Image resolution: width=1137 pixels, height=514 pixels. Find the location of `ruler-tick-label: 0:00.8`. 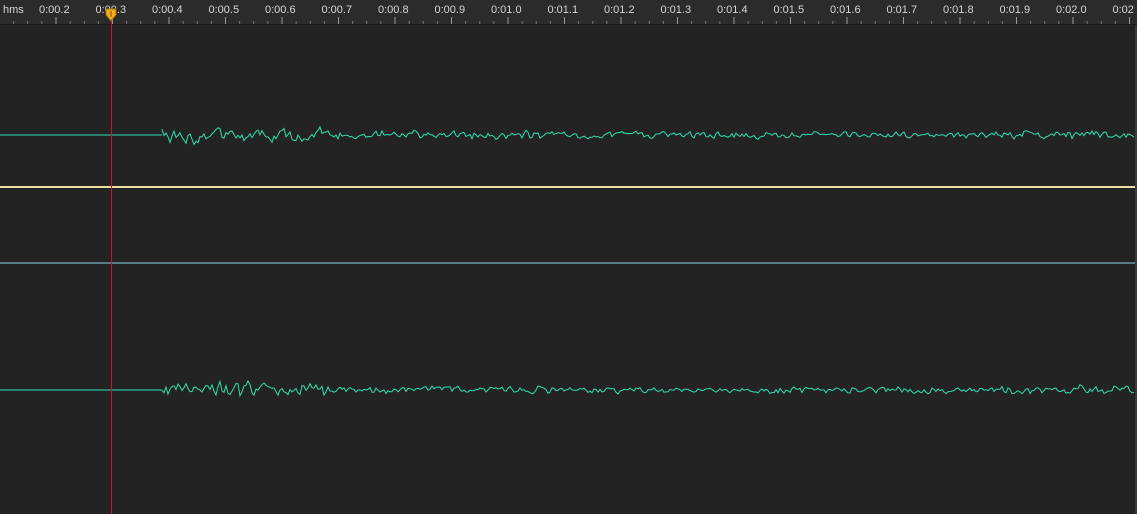

ruler-tick-label: 0:00.8 is located at coordinates (393, 10).